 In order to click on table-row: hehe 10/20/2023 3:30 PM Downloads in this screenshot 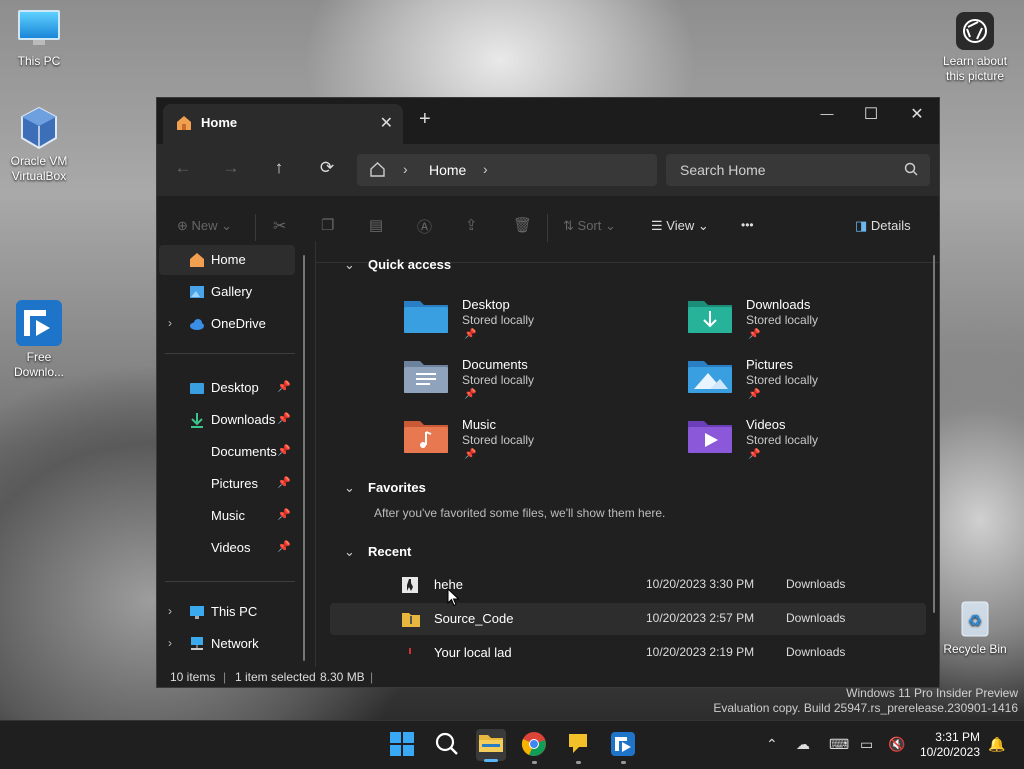, I will do `click(628, 585)`.